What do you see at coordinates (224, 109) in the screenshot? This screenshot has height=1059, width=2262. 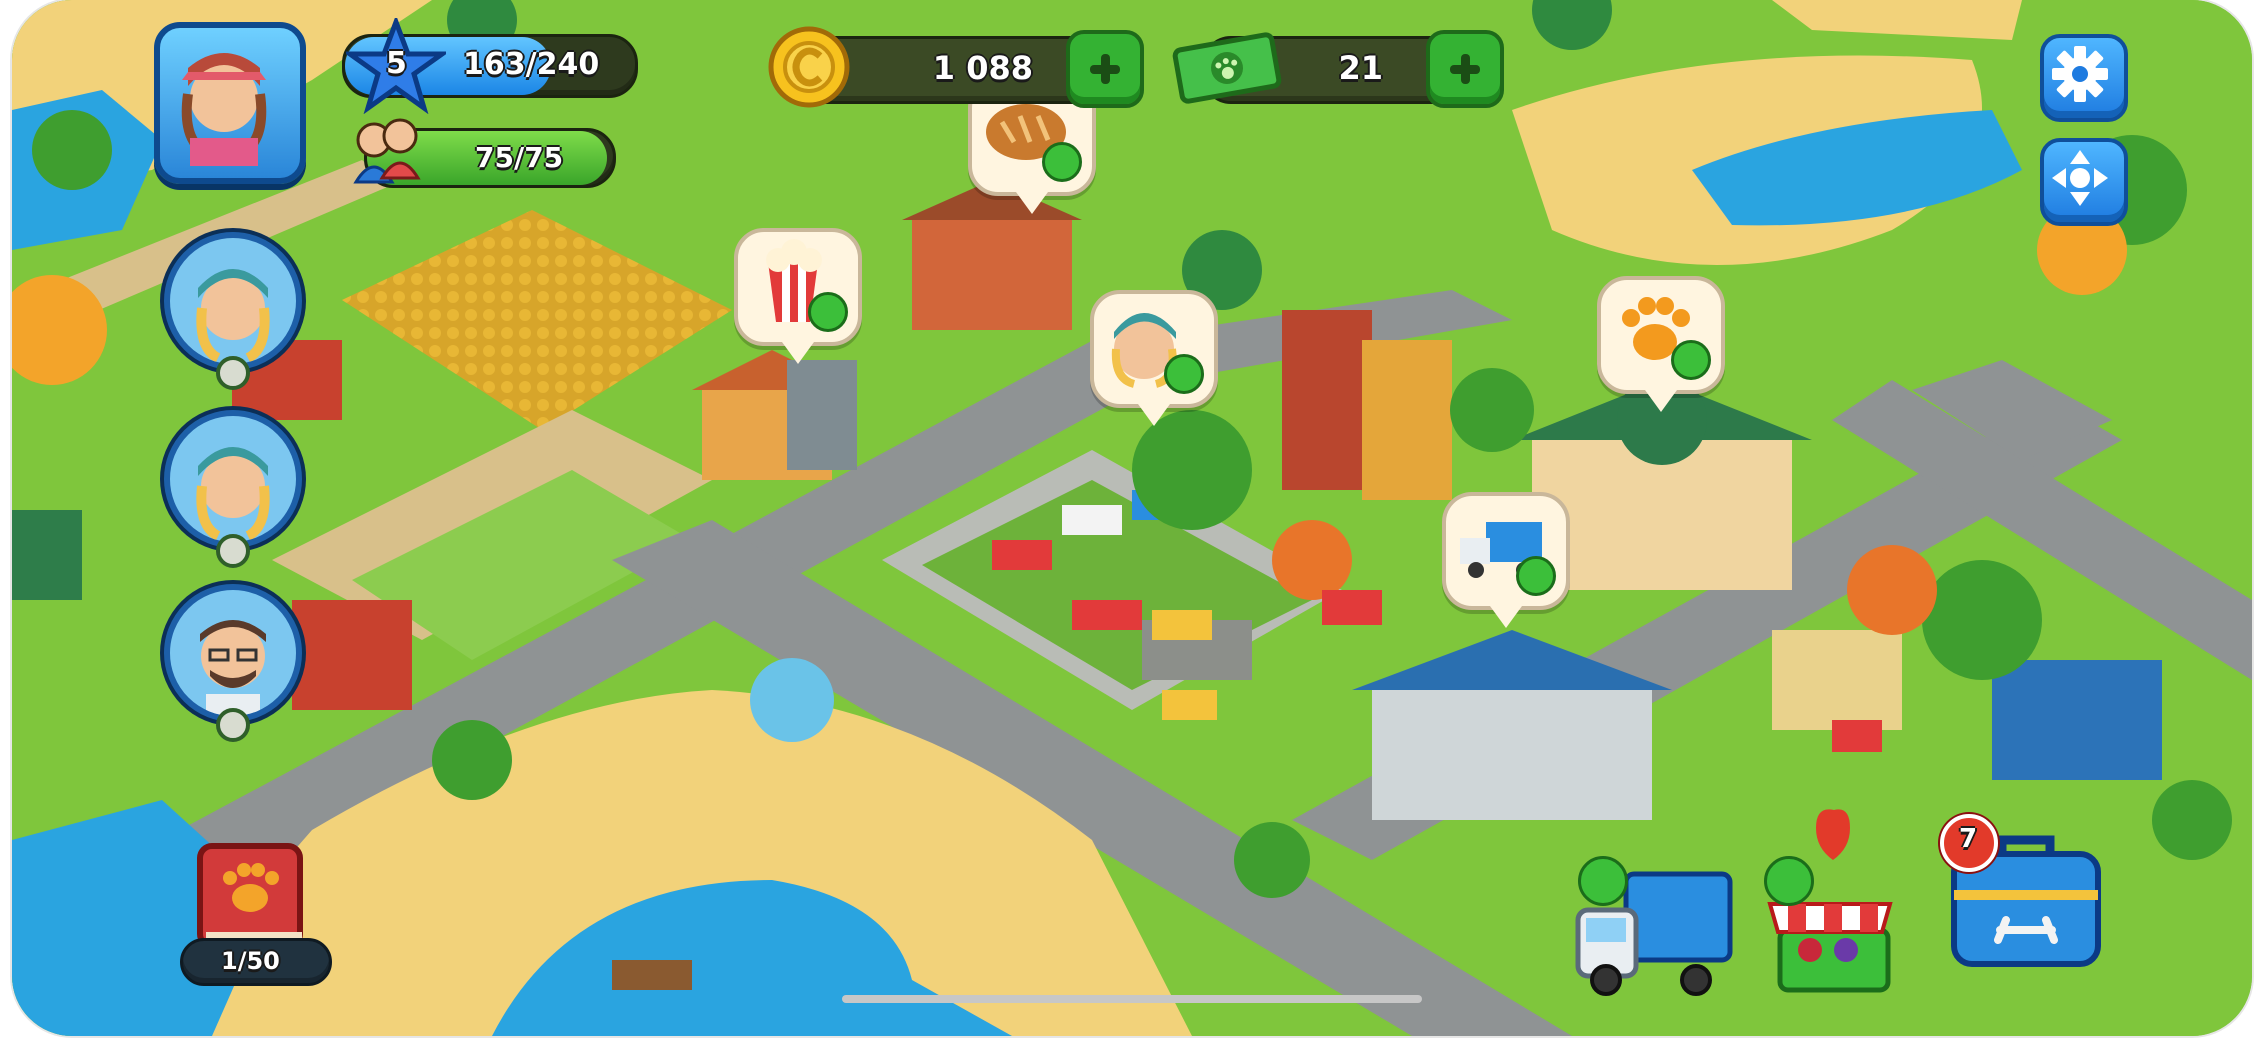 I see `player-portrait-icon` at bounding box center [224, 109].